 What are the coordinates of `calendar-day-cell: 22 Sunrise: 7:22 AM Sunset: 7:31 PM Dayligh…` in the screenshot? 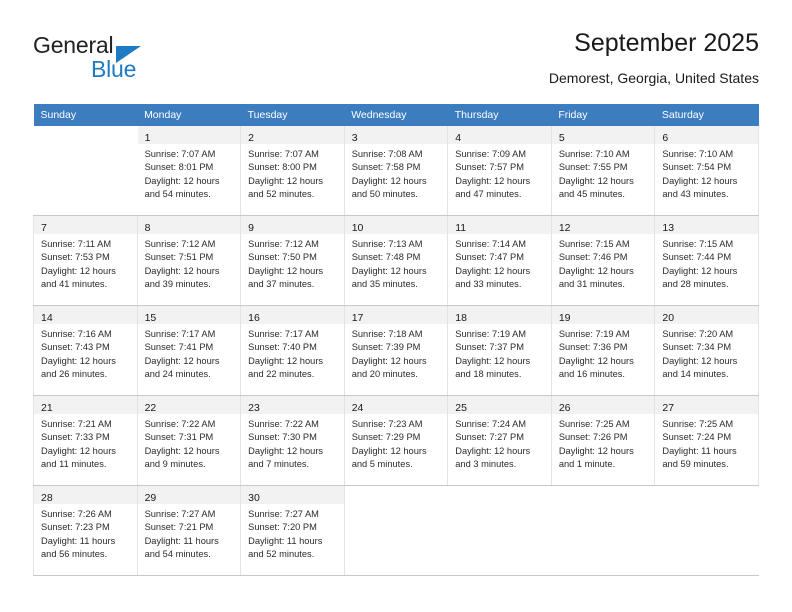 It's located at (189, 440).